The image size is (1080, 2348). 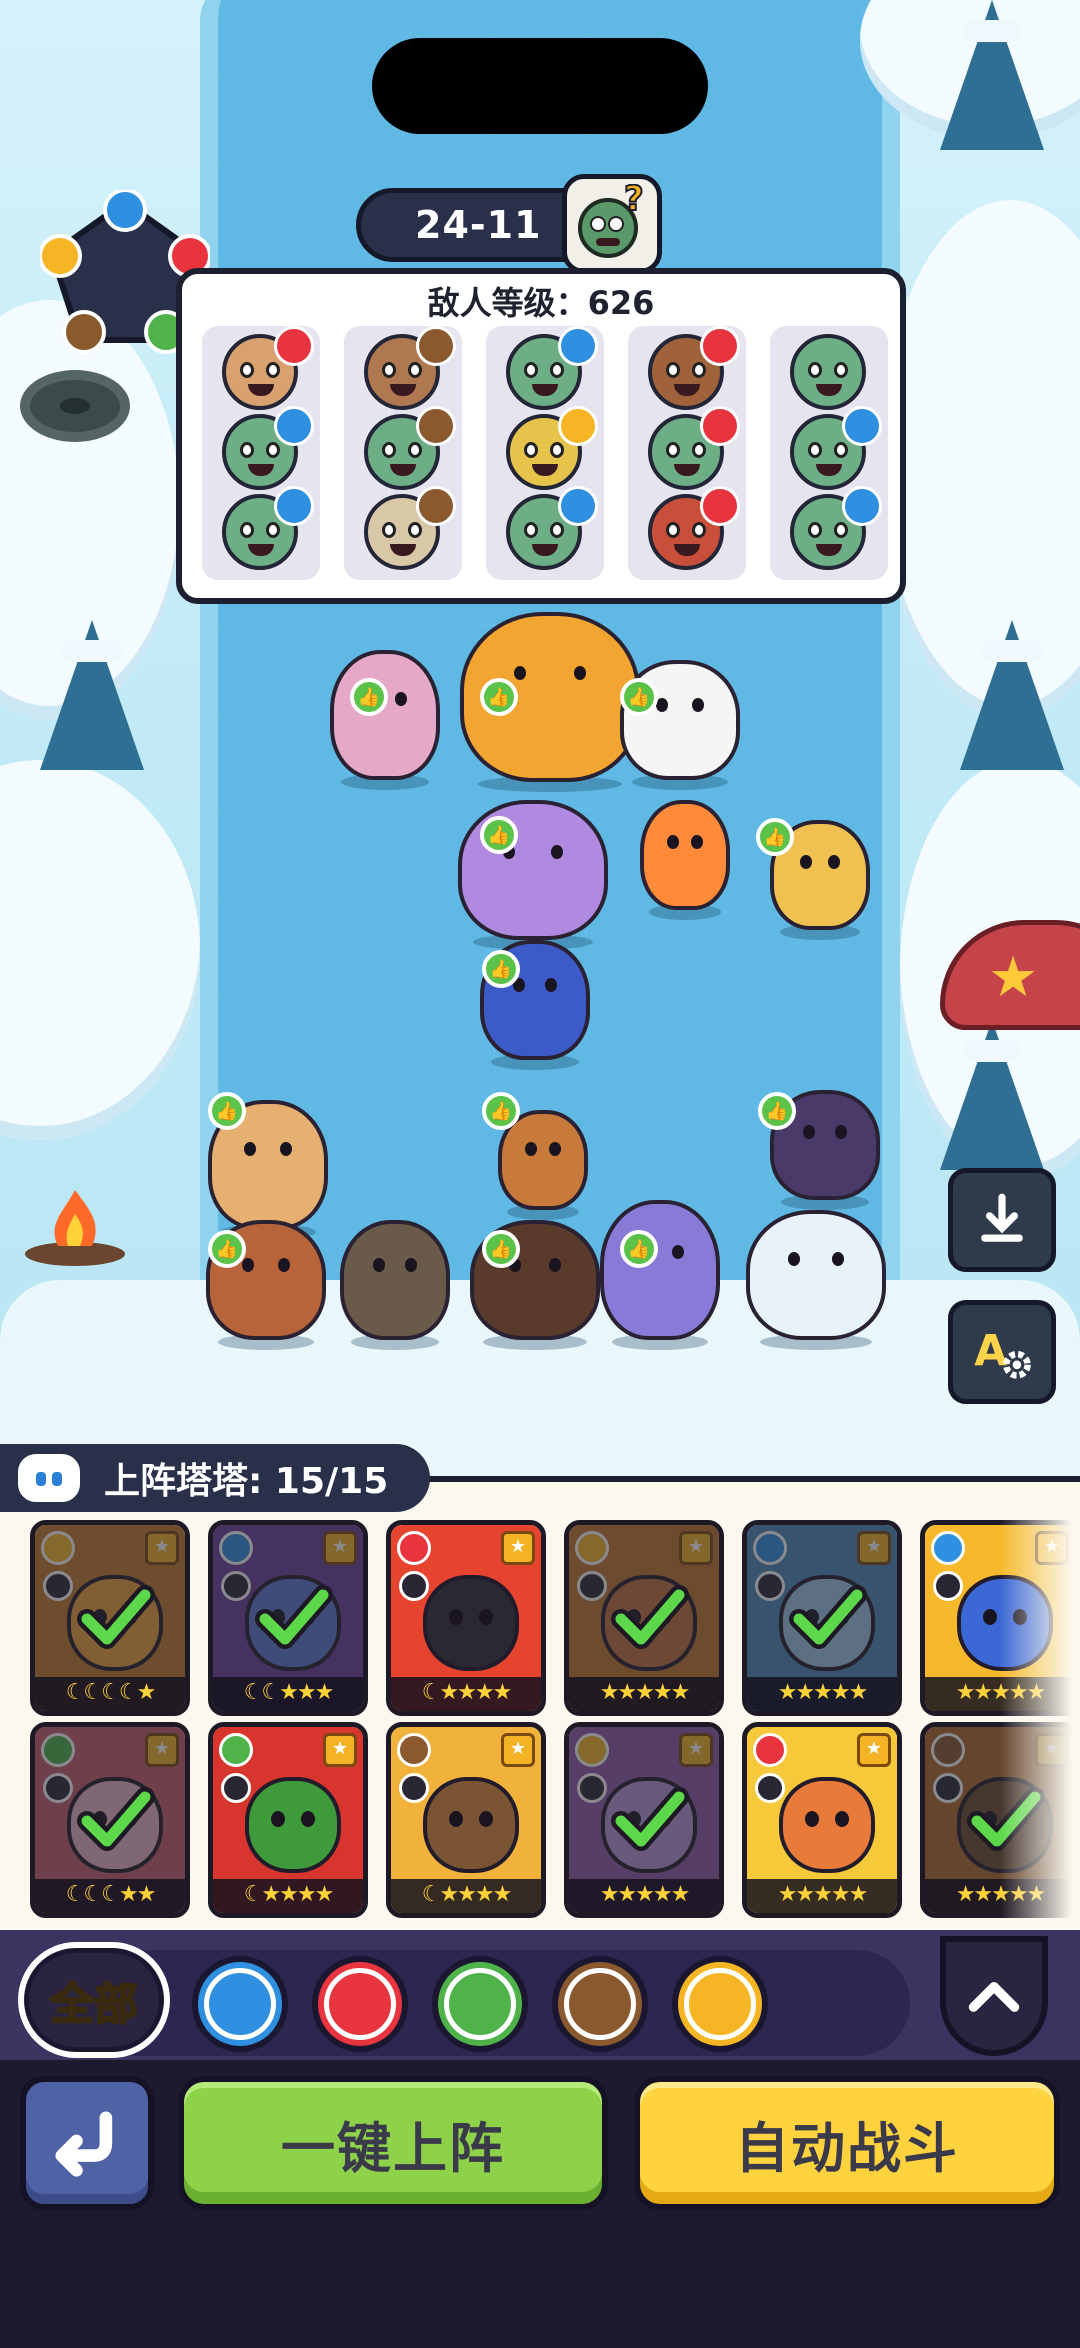 I want to click on tower-card: ★☾☾★★★, so click(x=288, y=1618).